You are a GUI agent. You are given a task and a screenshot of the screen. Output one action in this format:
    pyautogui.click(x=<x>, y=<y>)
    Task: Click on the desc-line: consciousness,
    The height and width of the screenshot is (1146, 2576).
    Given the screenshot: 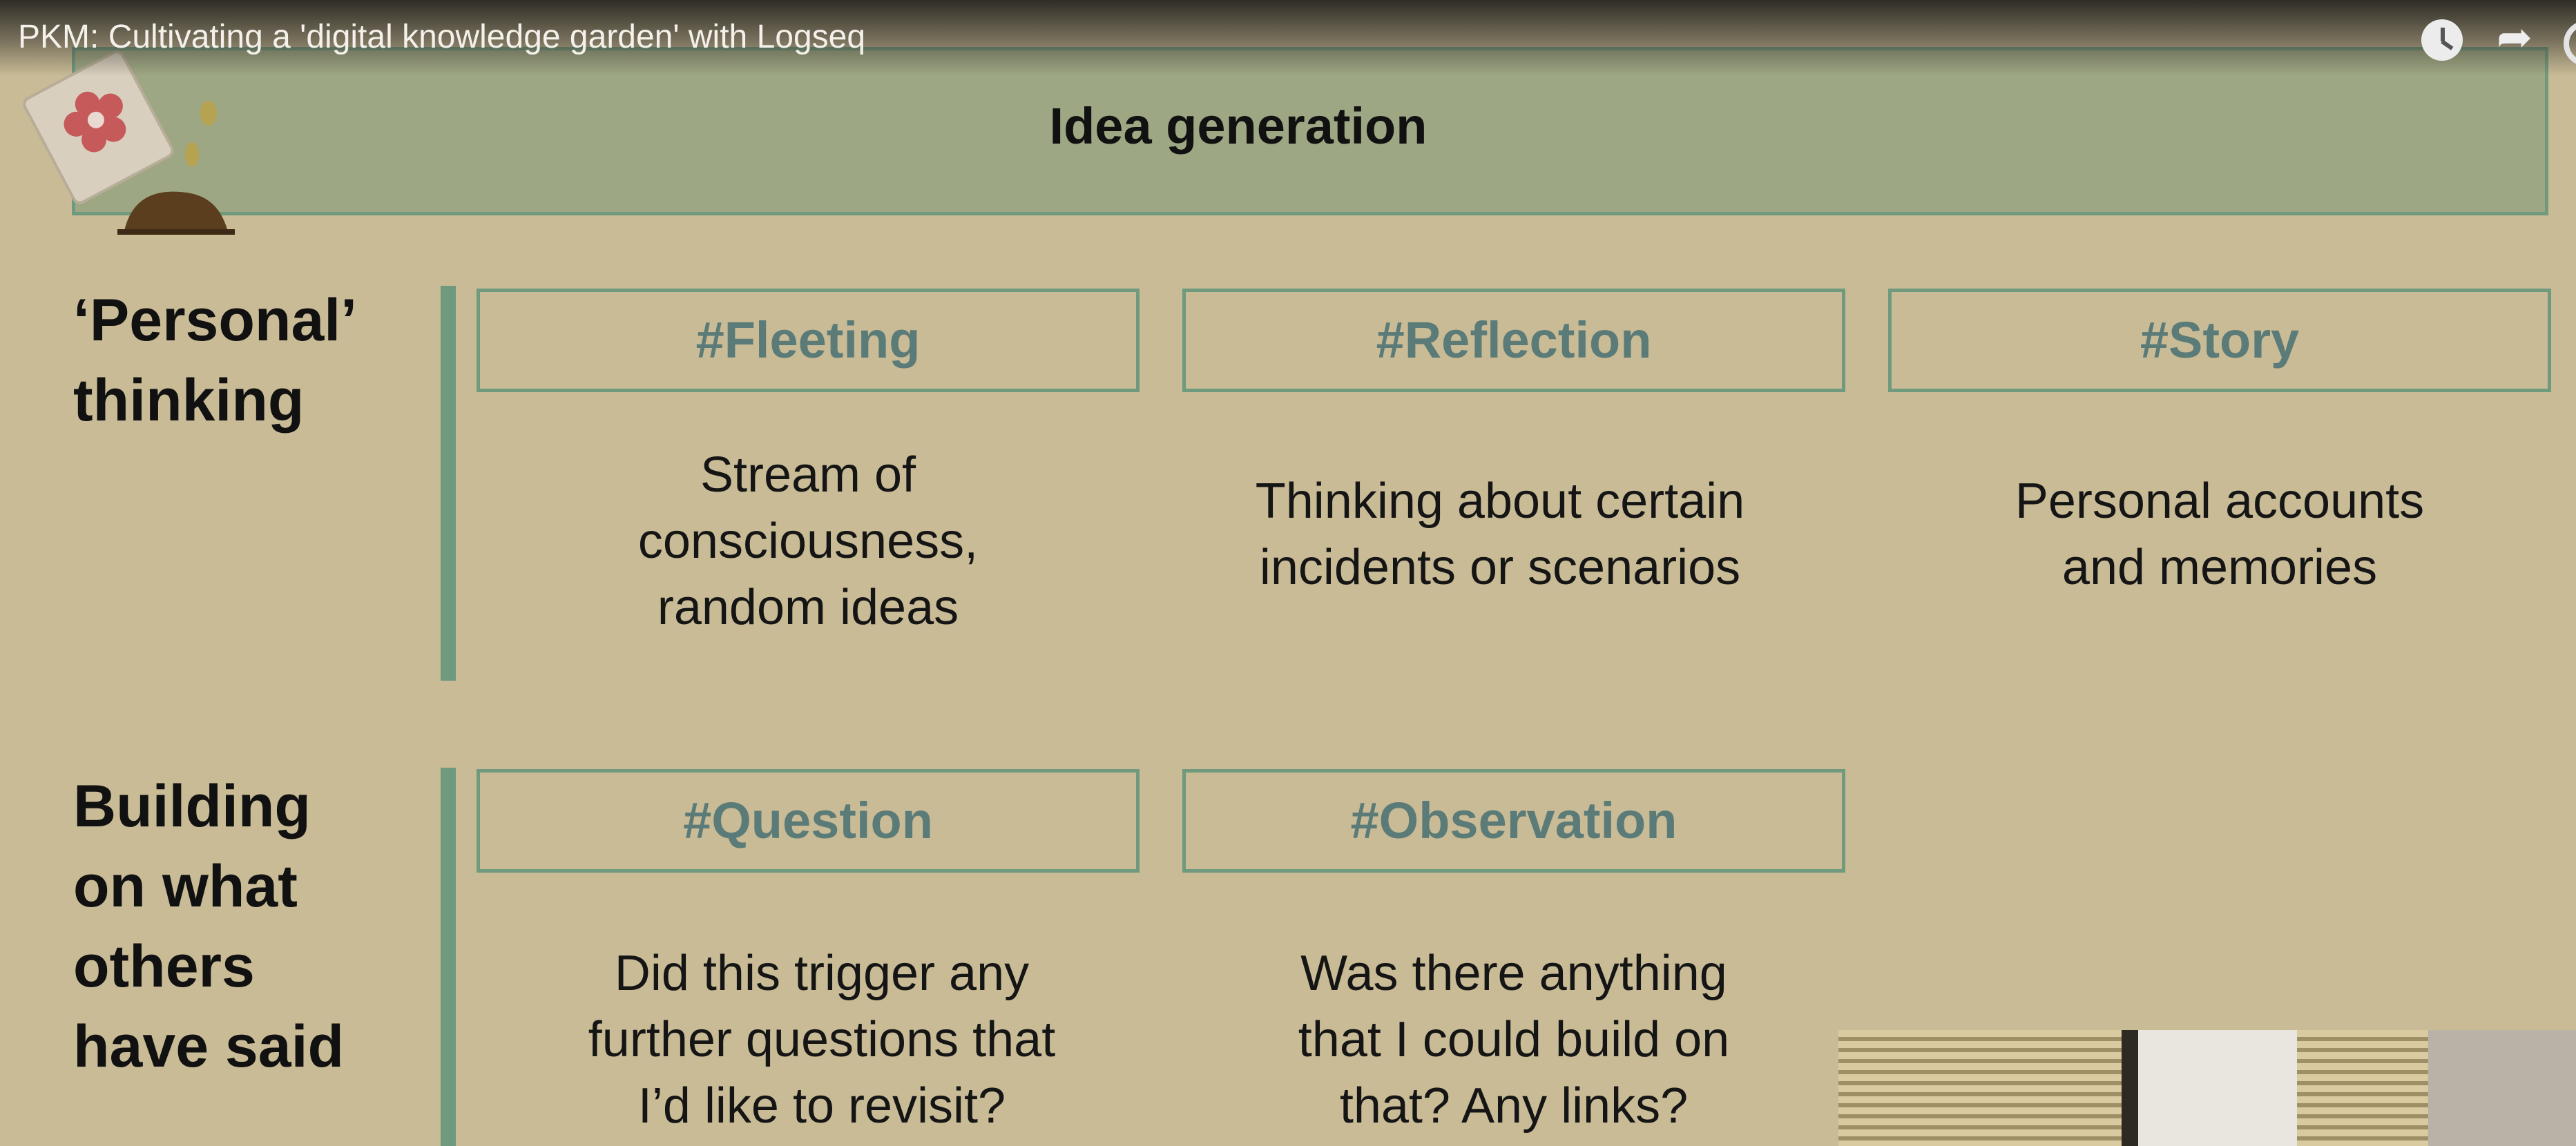 What is the action you would take?
    pyautogui.click(x=808, y=541)
    